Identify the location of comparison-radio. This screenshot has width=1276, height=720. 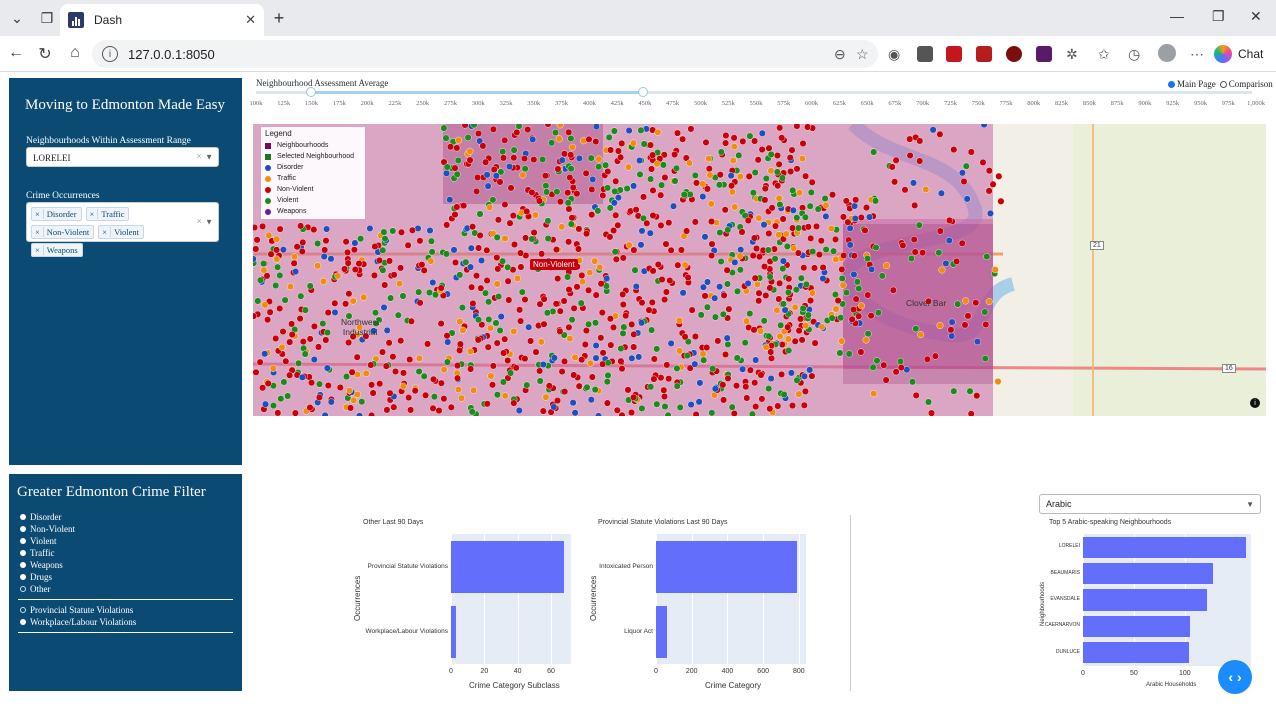
(1223, 84).